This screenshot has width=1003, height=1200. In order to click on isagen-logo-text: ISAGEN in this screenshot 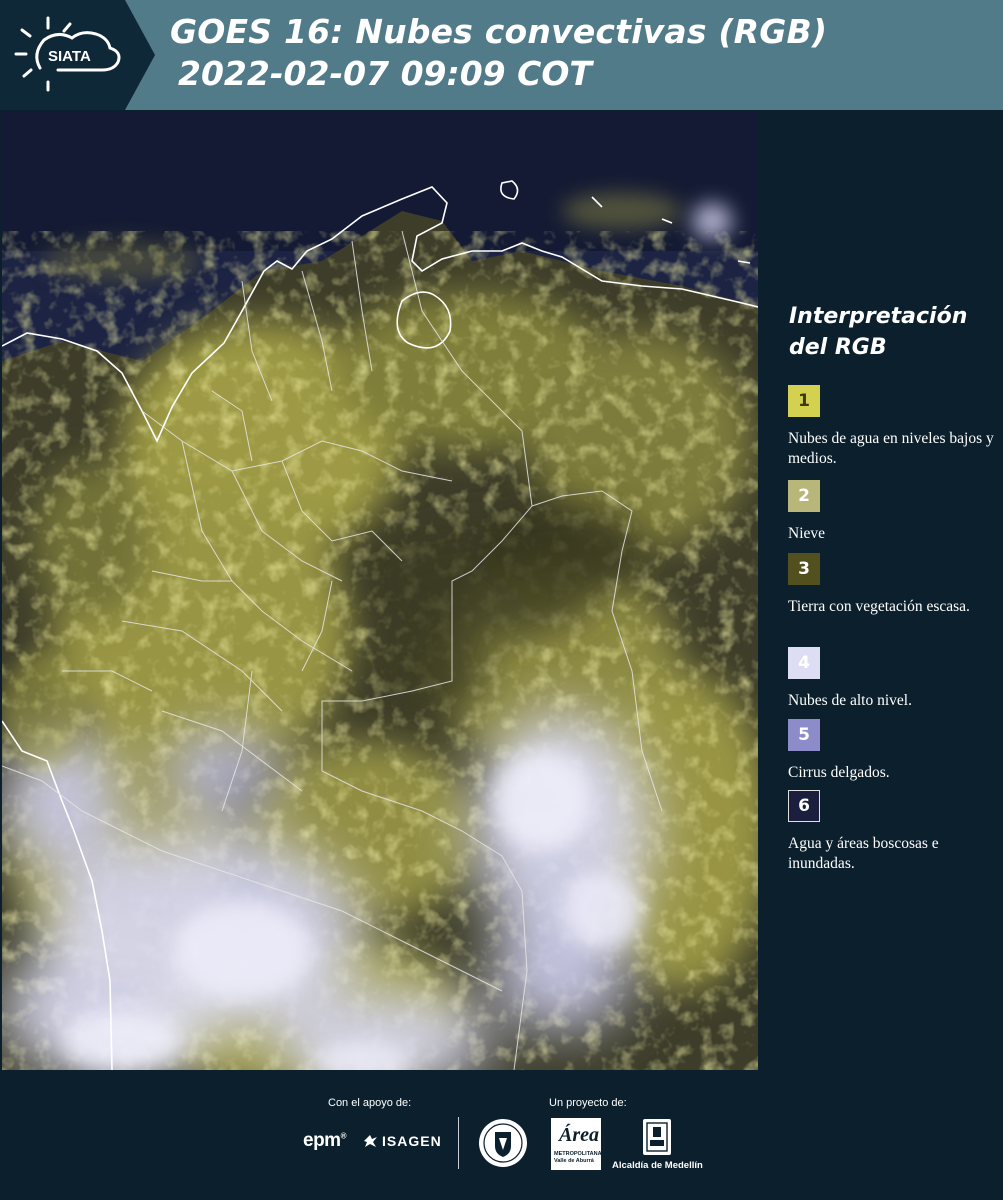, I will do `click(412, 1141)`.